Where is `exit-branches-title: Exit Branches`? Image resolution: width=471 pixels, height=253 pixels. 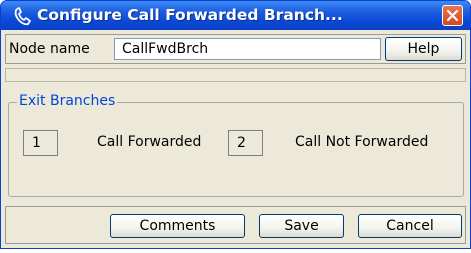
exit-branches-title: Exit Branches is located at coordinates (67, 101).